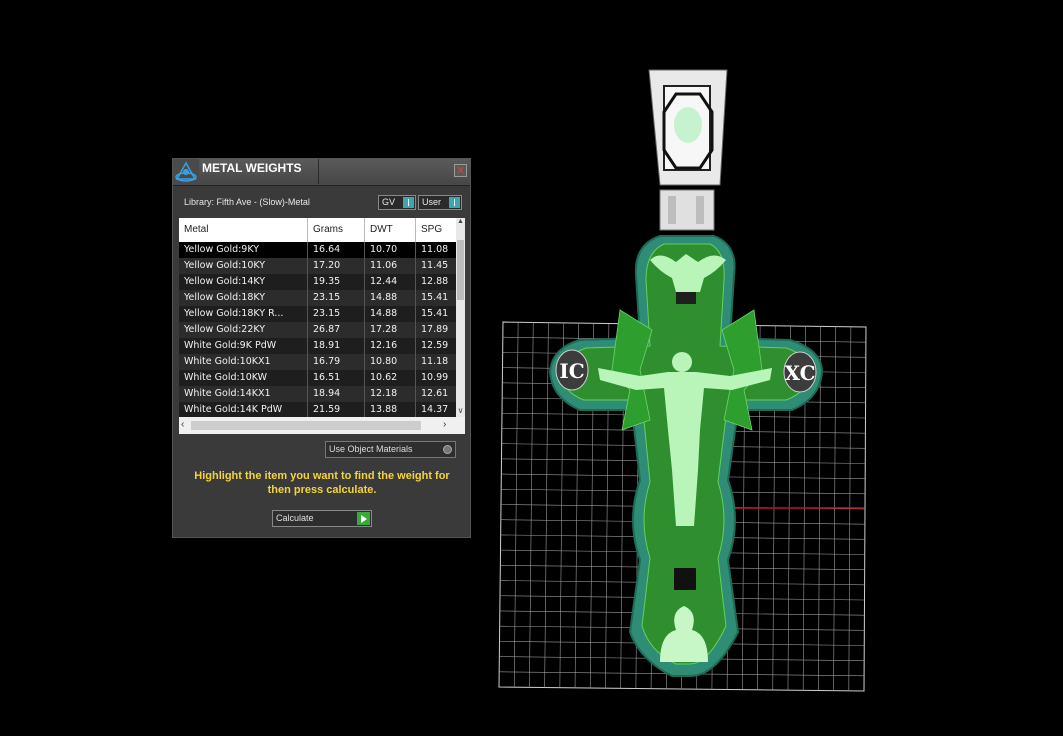 The image size is (1063, 736). What do you see at coordinates (460, 170) in the screenshot?
I see `close-icon: ✕` at bounding box center [460, 170].